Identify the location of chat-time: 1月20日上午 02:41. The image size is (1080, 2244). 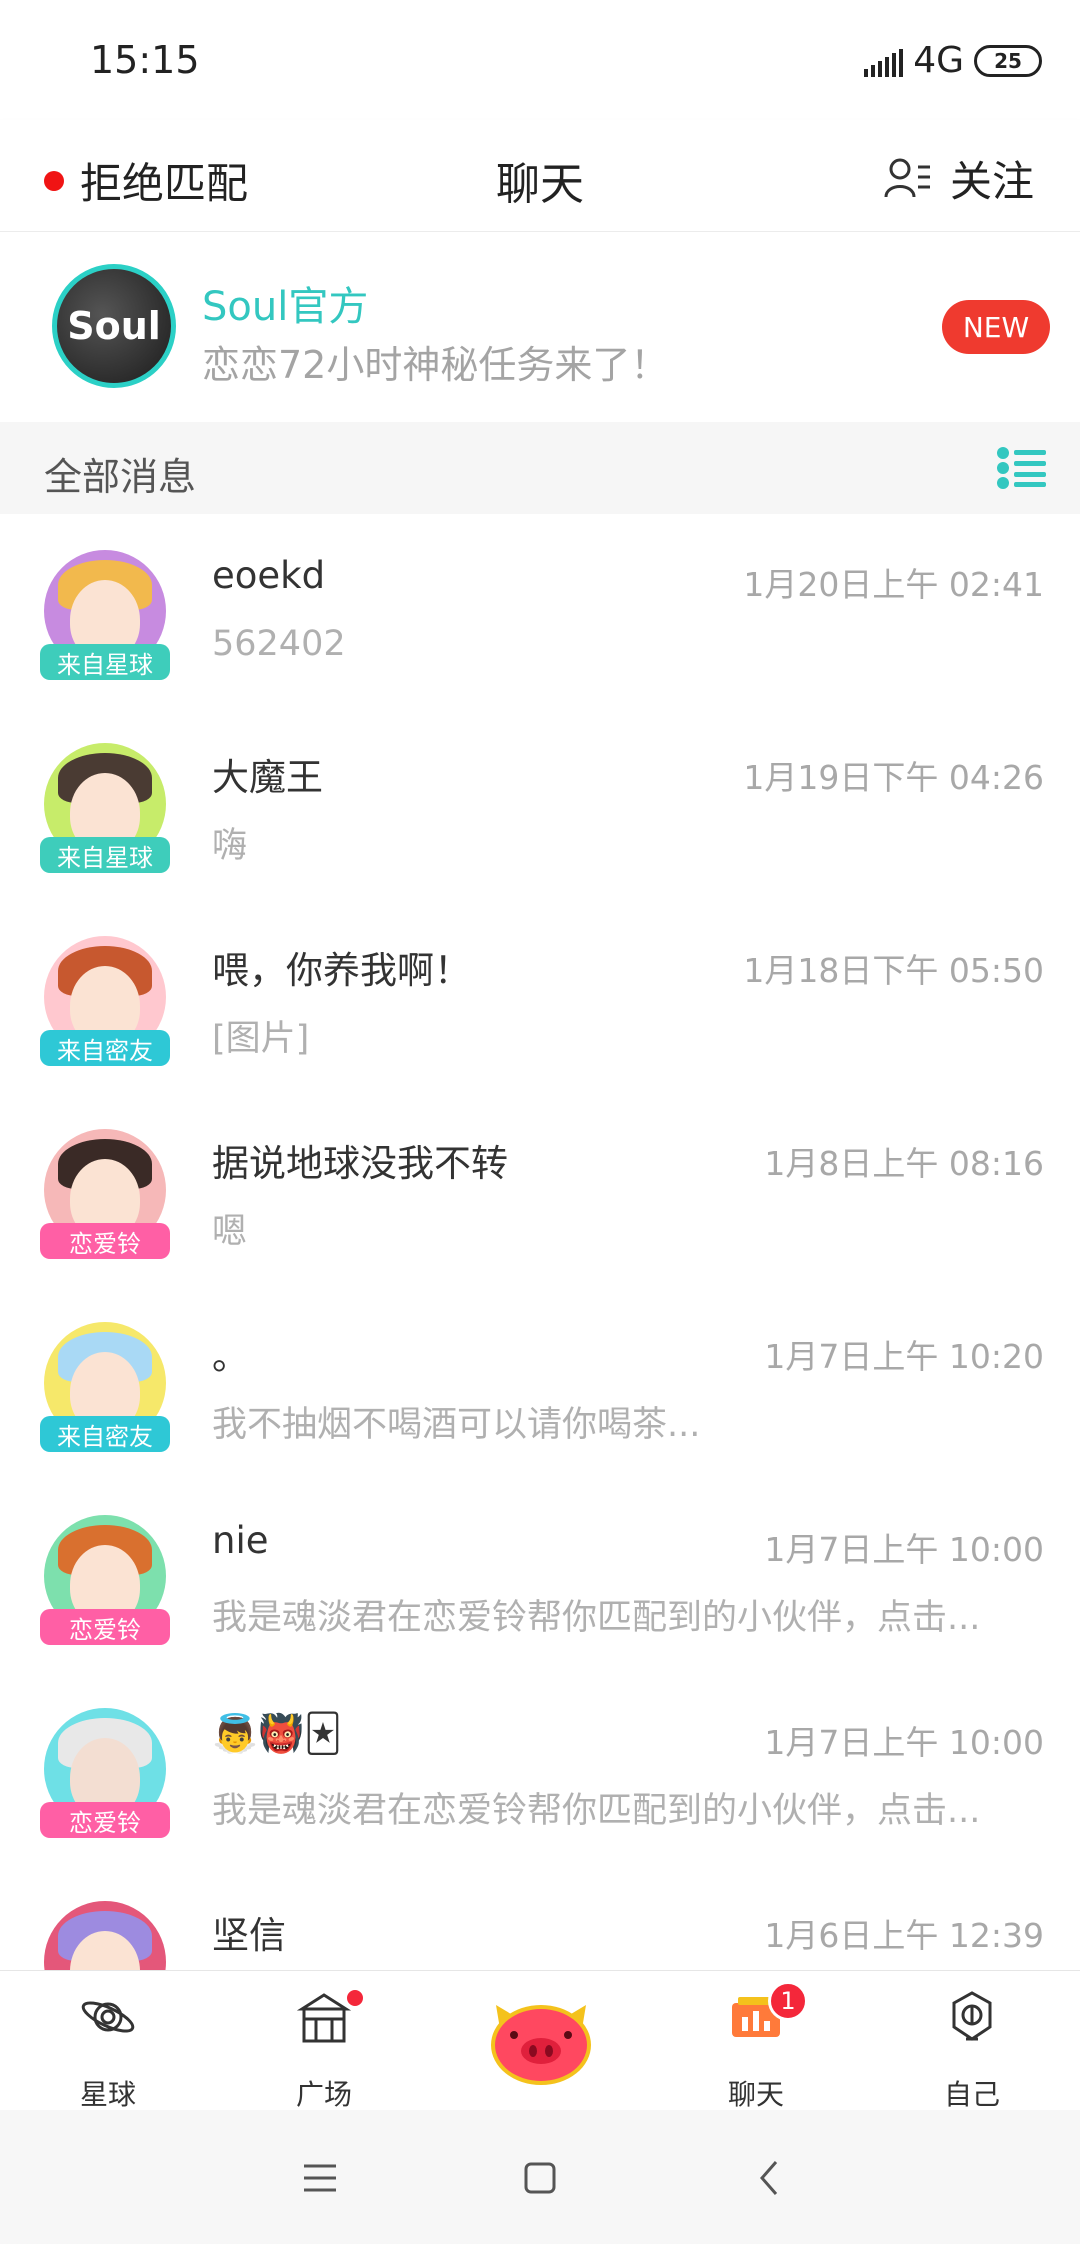
(893, 584).